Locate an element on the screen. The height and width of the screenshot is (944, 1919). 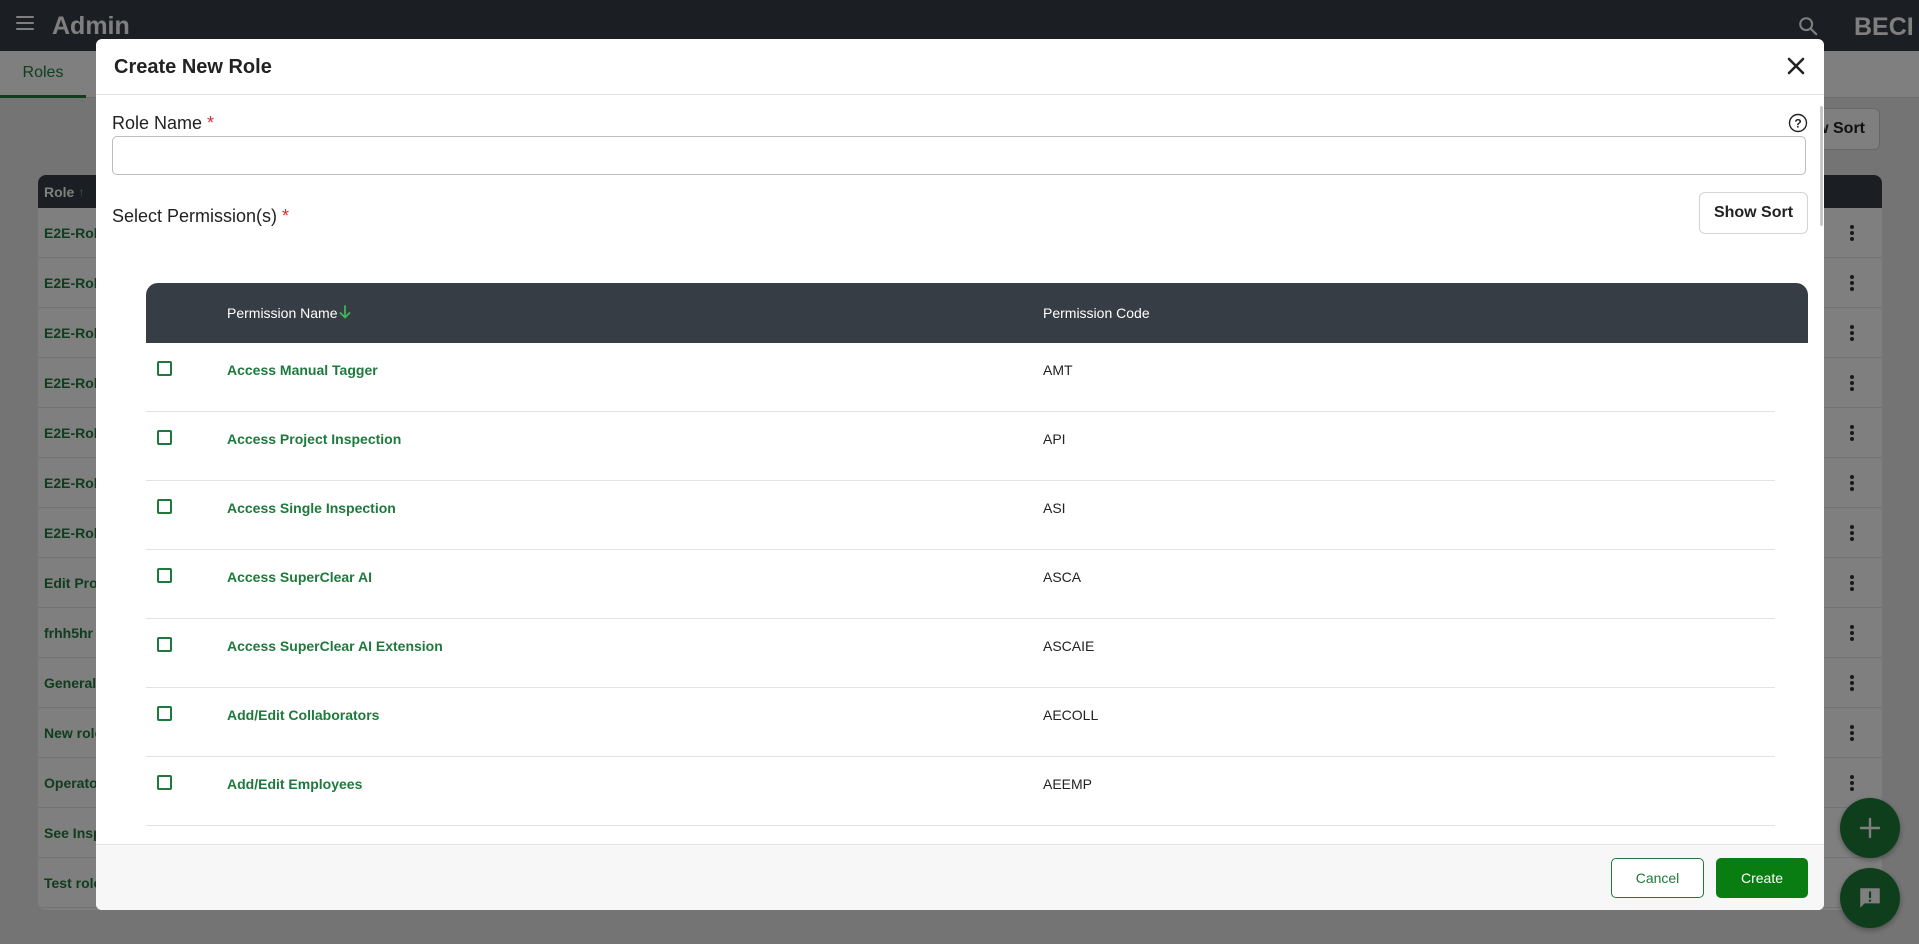
permission-name: Access Project Inspection is located at coordinates (314, 439).